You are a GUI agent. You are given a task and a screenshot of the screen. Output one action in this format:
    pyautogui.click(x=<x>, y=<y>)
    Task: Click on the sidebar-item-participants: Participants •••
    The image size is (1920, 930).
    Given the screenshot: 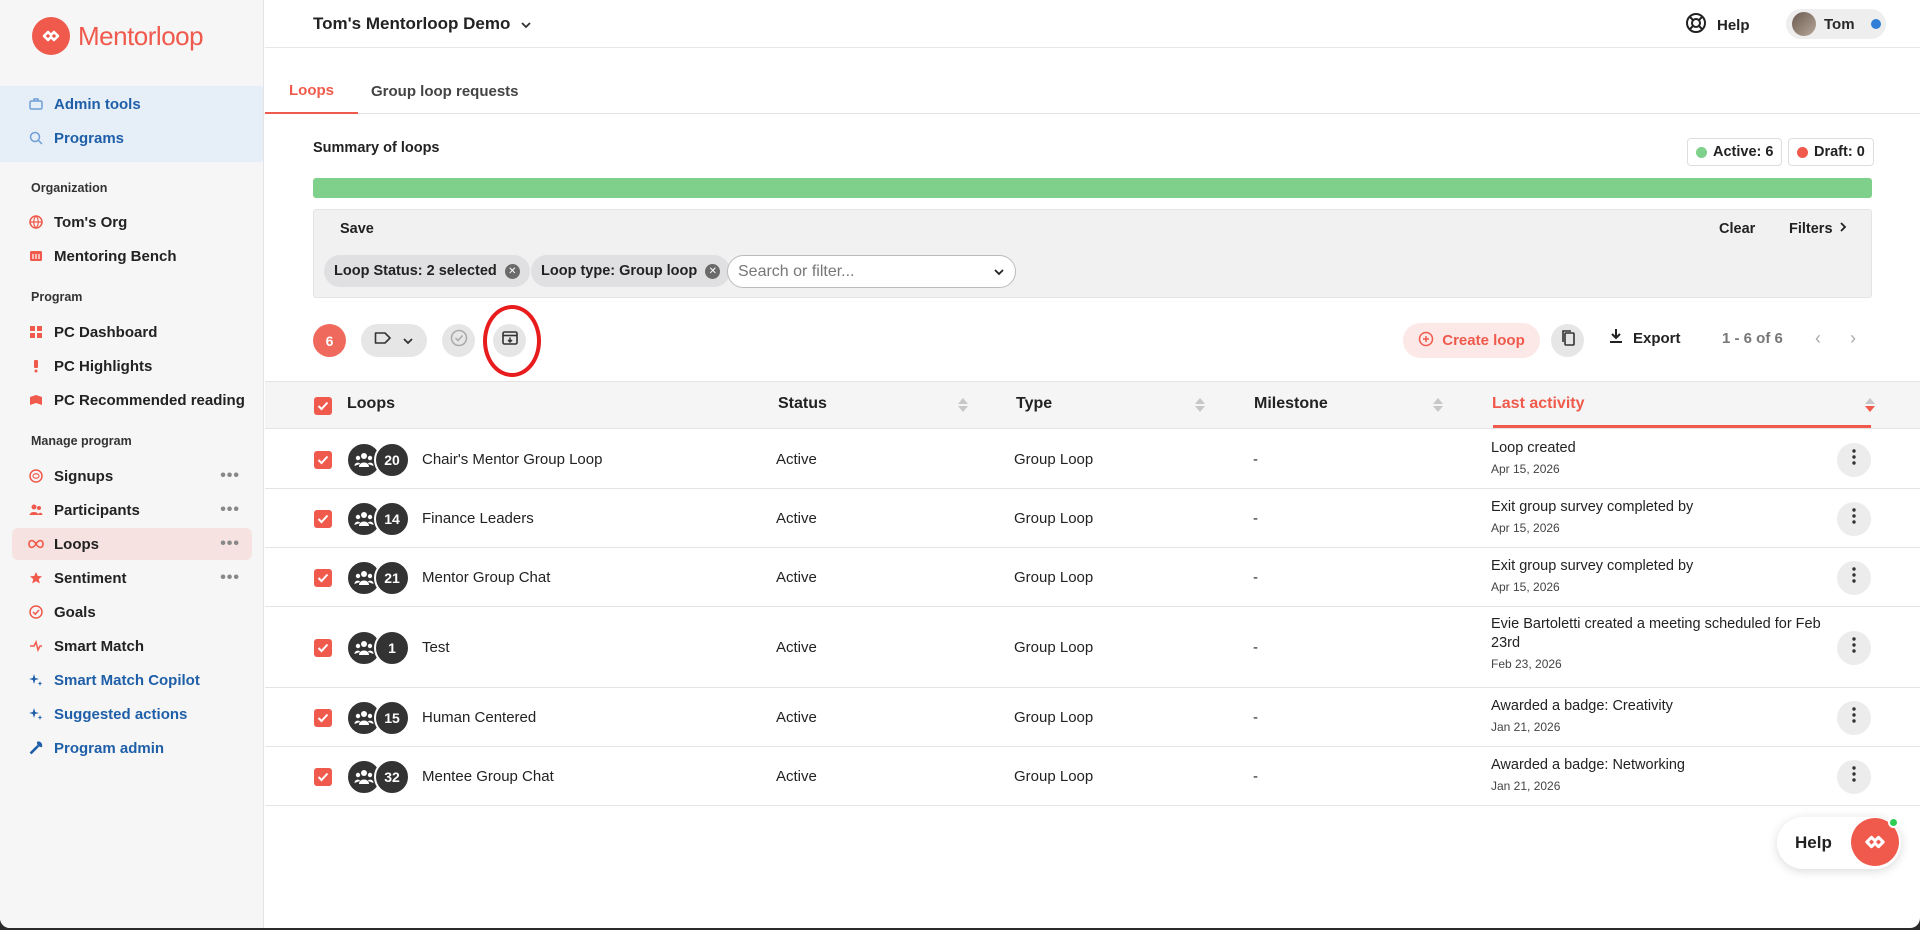 What is the action you would take?
    pyautogui.click(x=132, y=510)
    